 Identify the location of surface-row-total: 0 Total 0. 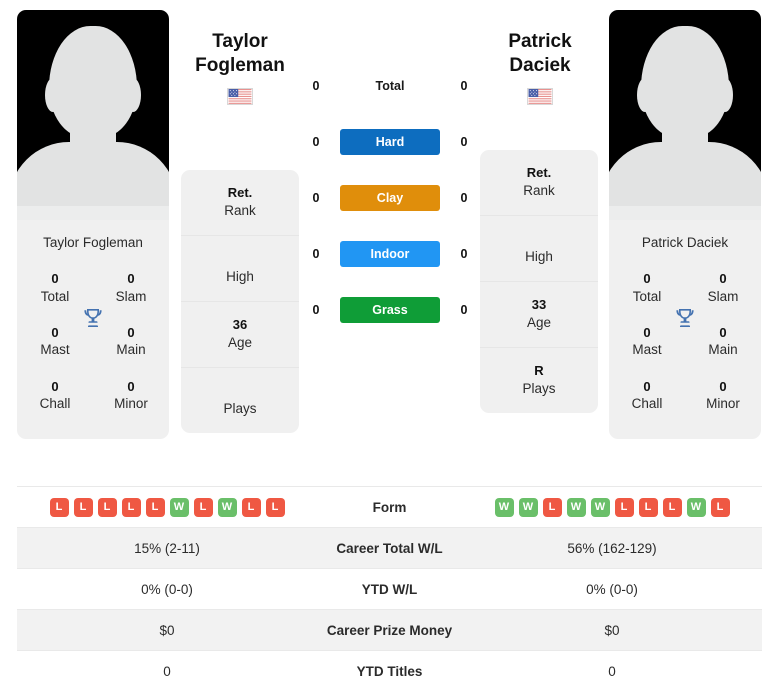
(390, 86).